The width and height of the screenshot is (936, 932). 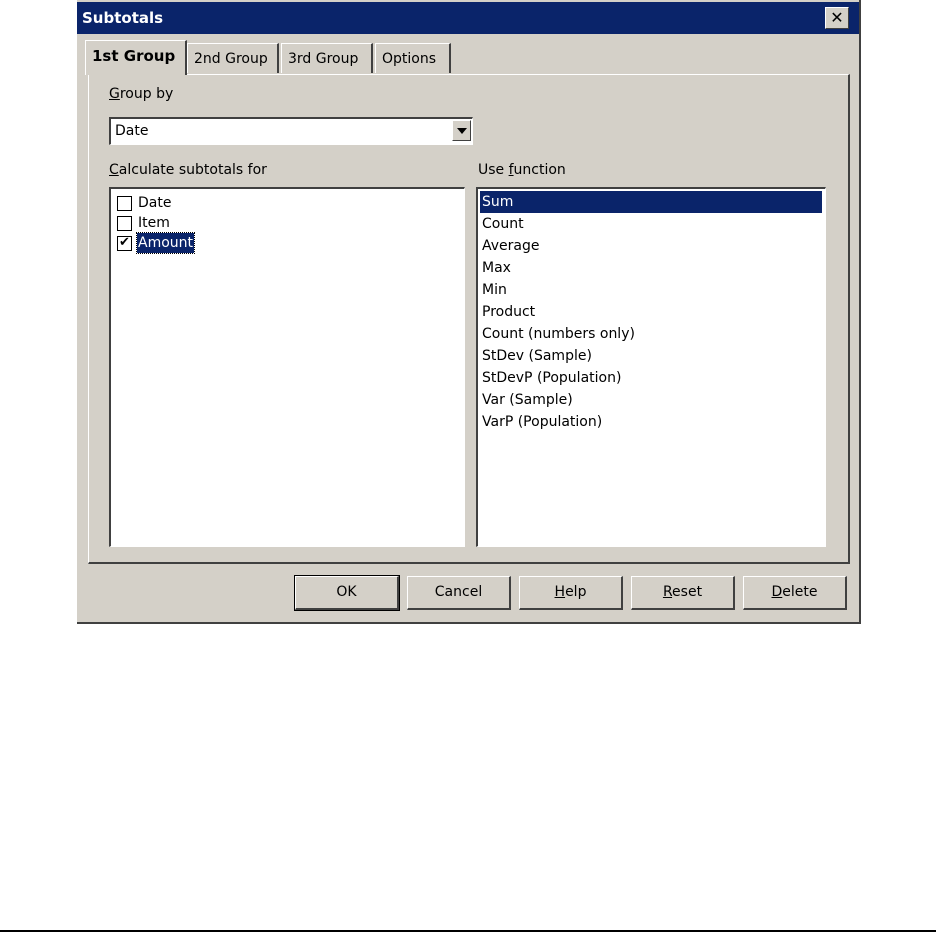 I want to click on check-item-label: Item, so click(x=154, y=223).